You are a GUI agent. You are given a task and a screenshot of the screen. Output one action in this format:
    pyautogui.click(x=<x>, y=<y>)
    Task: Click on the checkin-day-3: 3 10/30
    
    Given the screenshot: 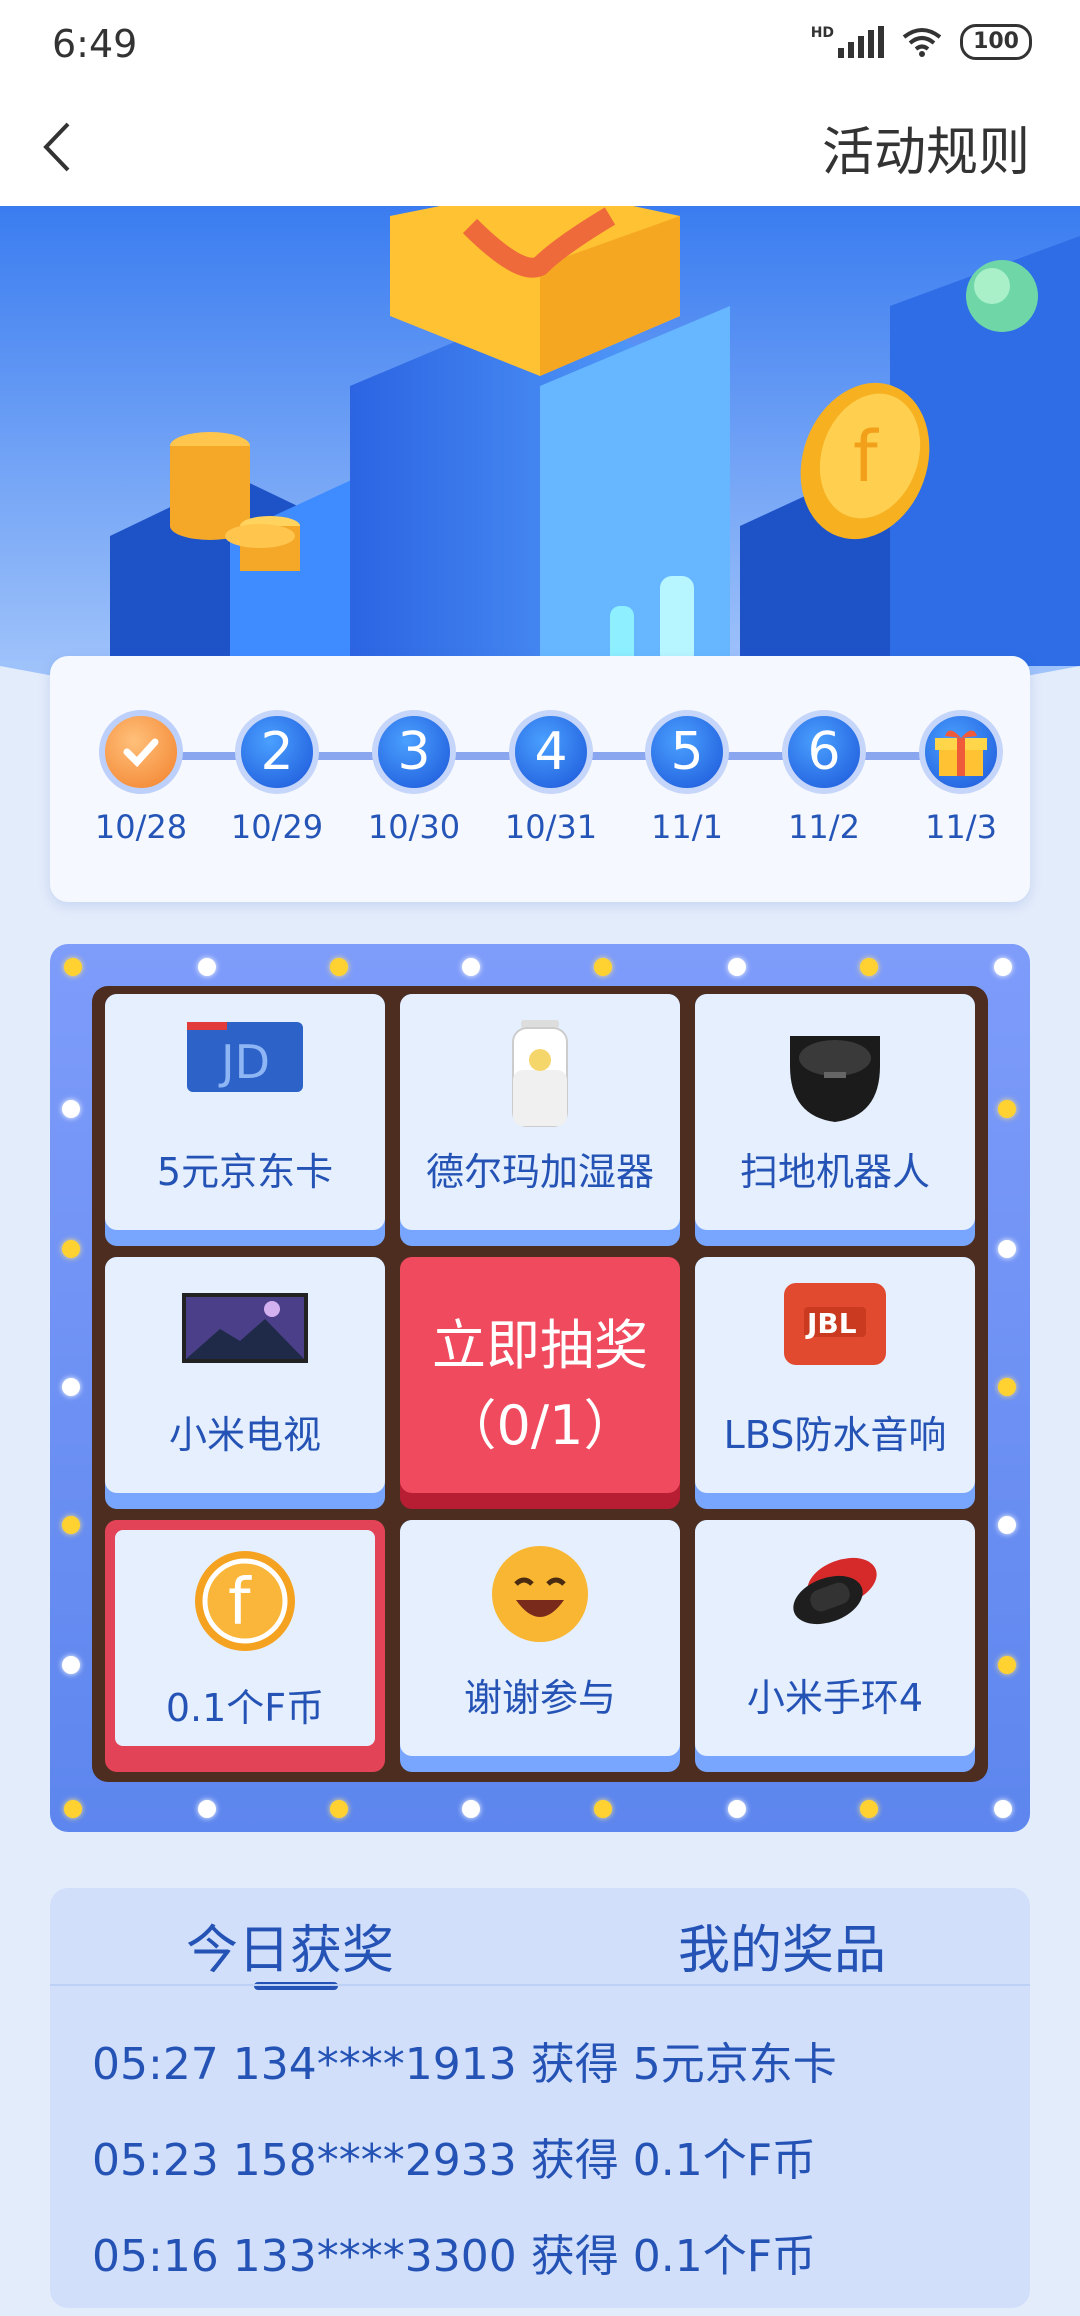 What is the action you would take?
    pyautogui.click(x=414, y=778)
    